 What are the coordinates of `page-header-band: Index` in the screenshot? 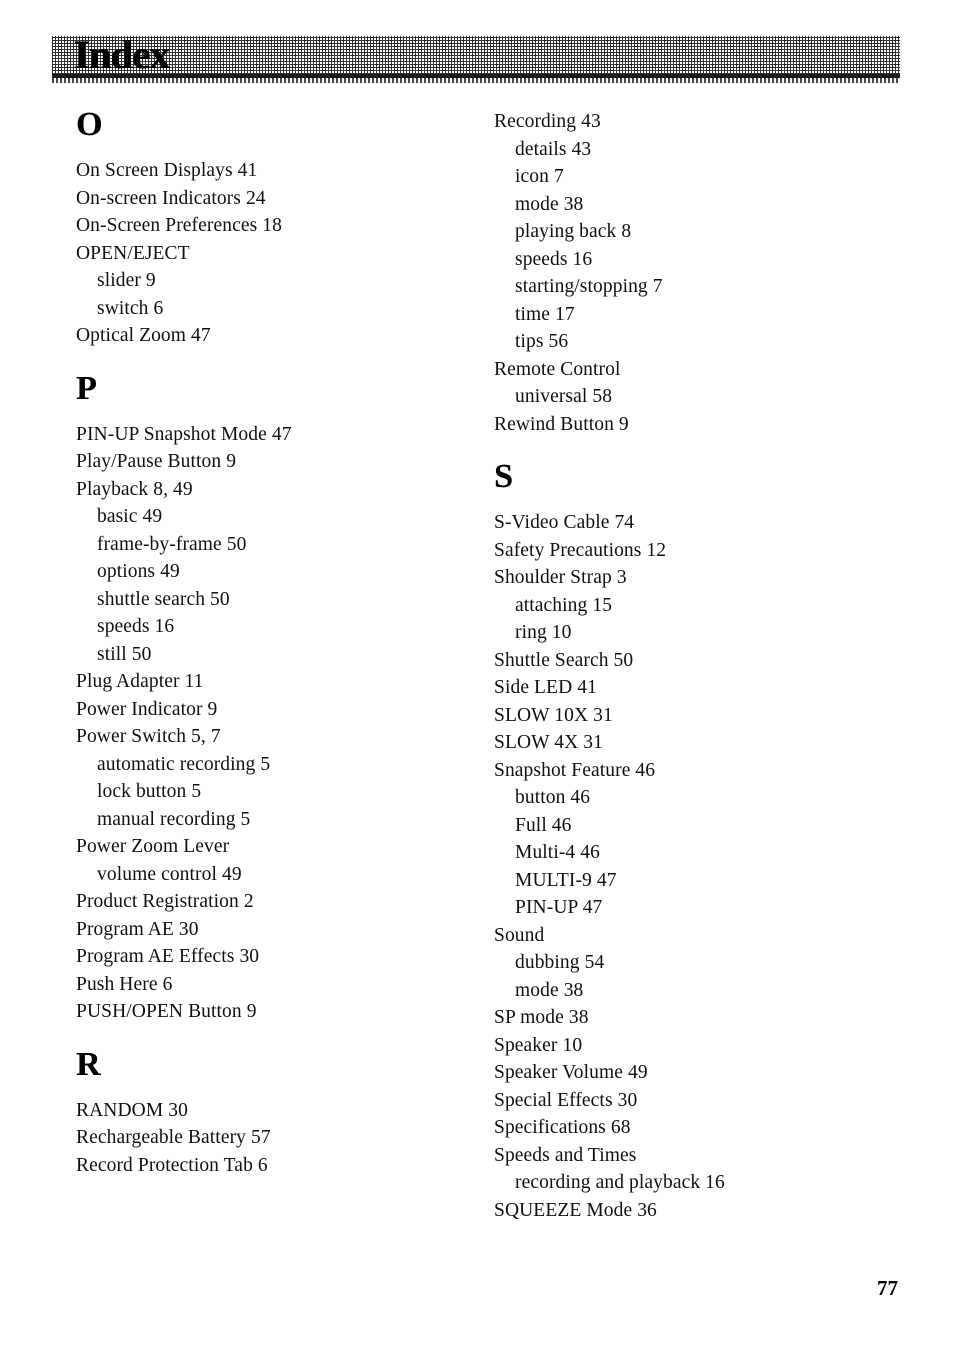 It's located at (476, 57).